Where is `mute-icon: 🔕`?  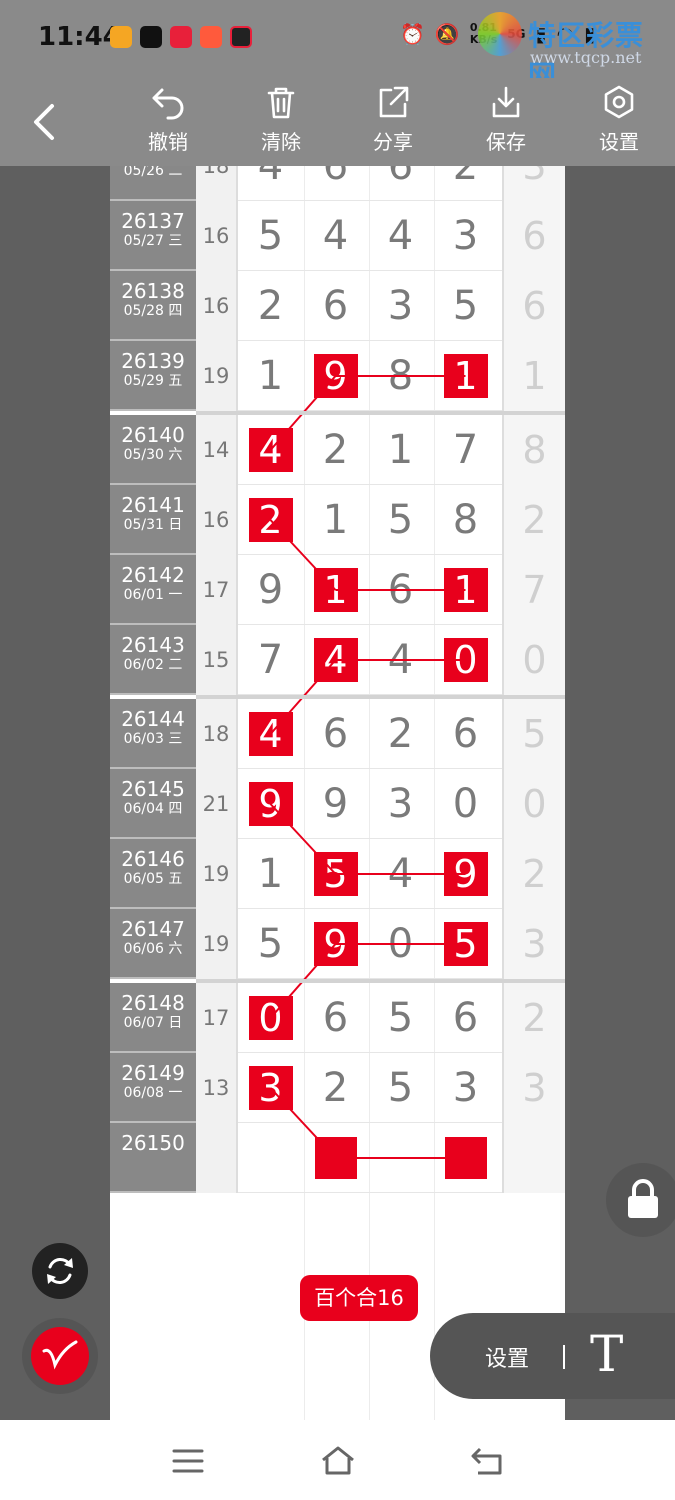
mute-icon: 🔕 is located at coordinates (447, 34).